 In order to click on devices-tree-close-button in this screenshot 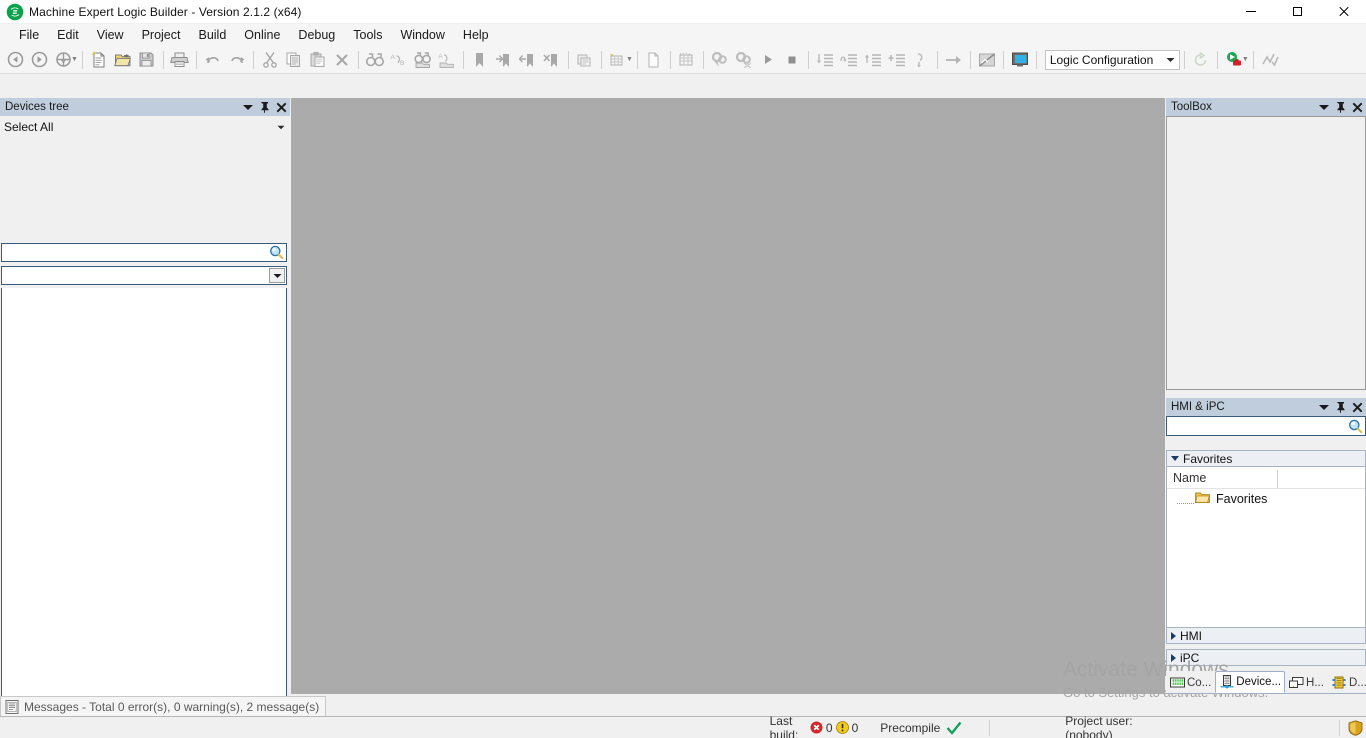, I will do `click(281, 107)`.